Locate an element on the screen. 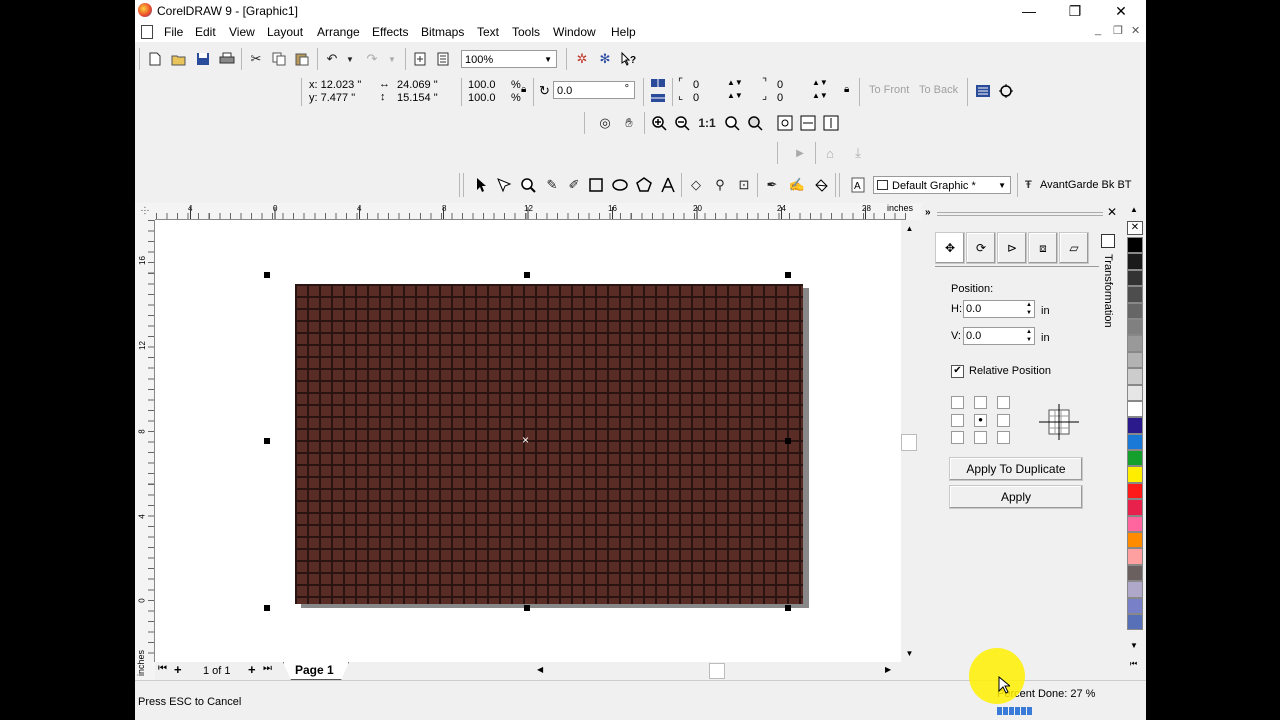 The image size is (1280, 720). document-icon is located at coordinates (147, 32).